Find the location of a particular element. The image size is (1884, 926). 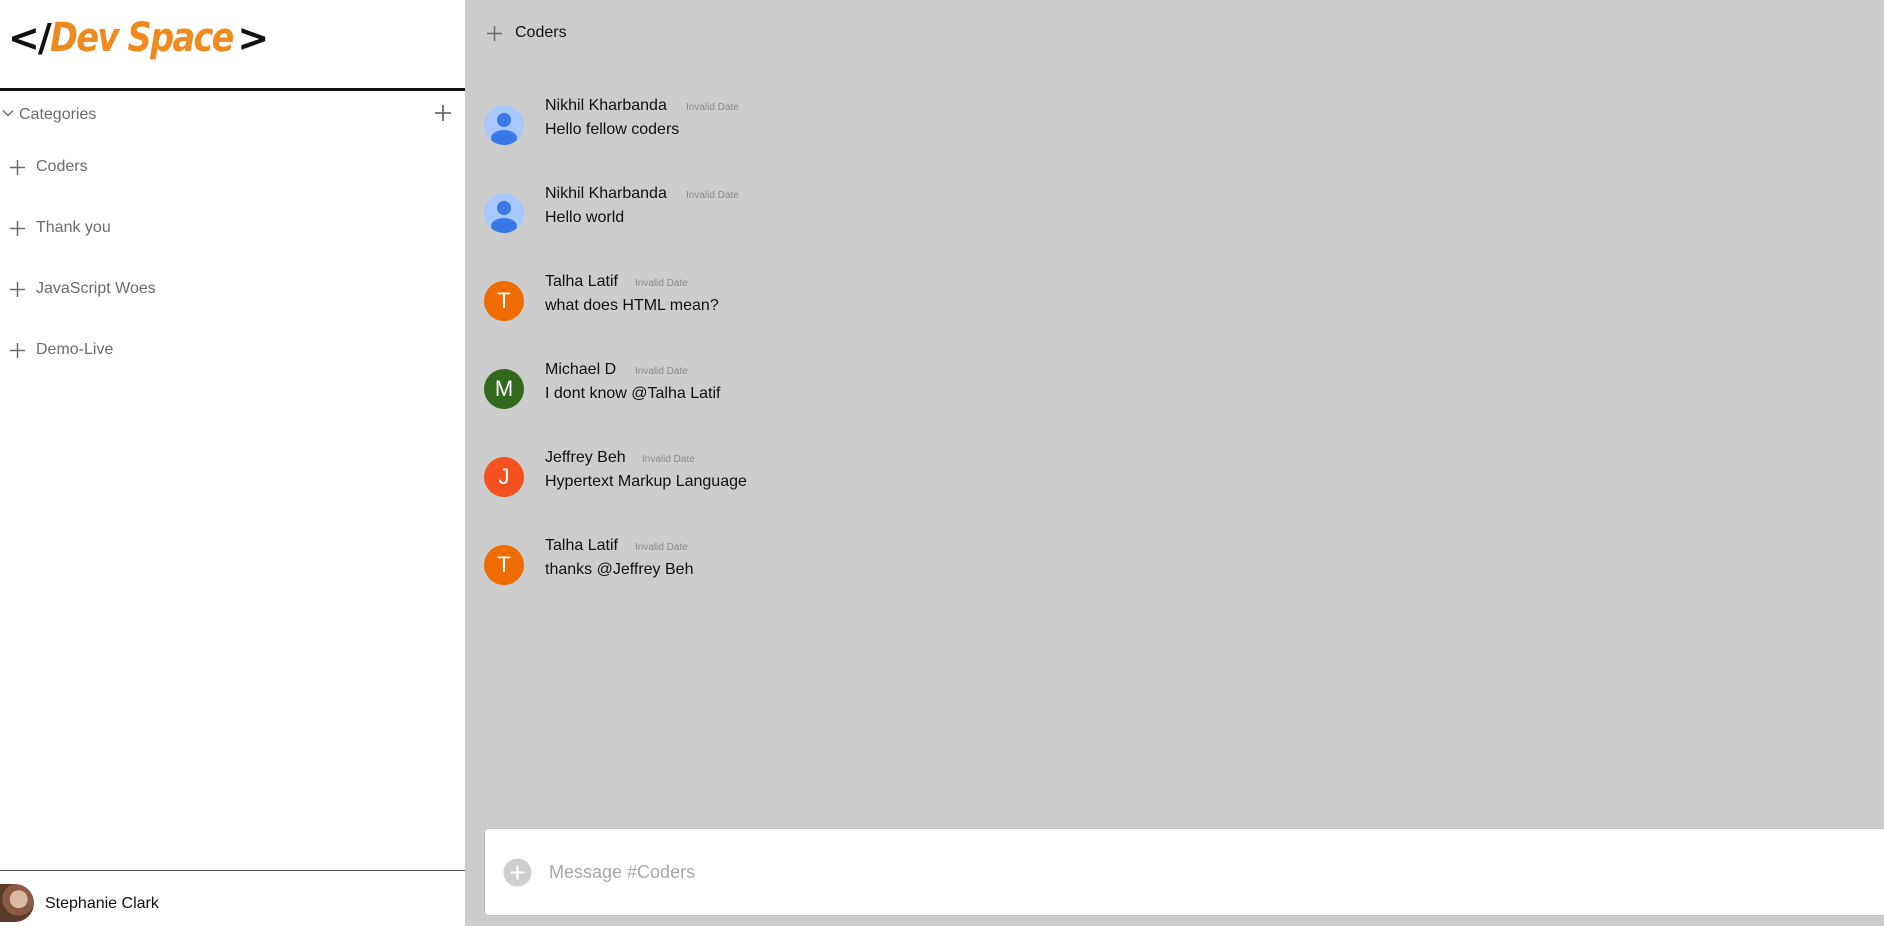

message-author: Jeffrey Beh is located at coordinates (585, 457).